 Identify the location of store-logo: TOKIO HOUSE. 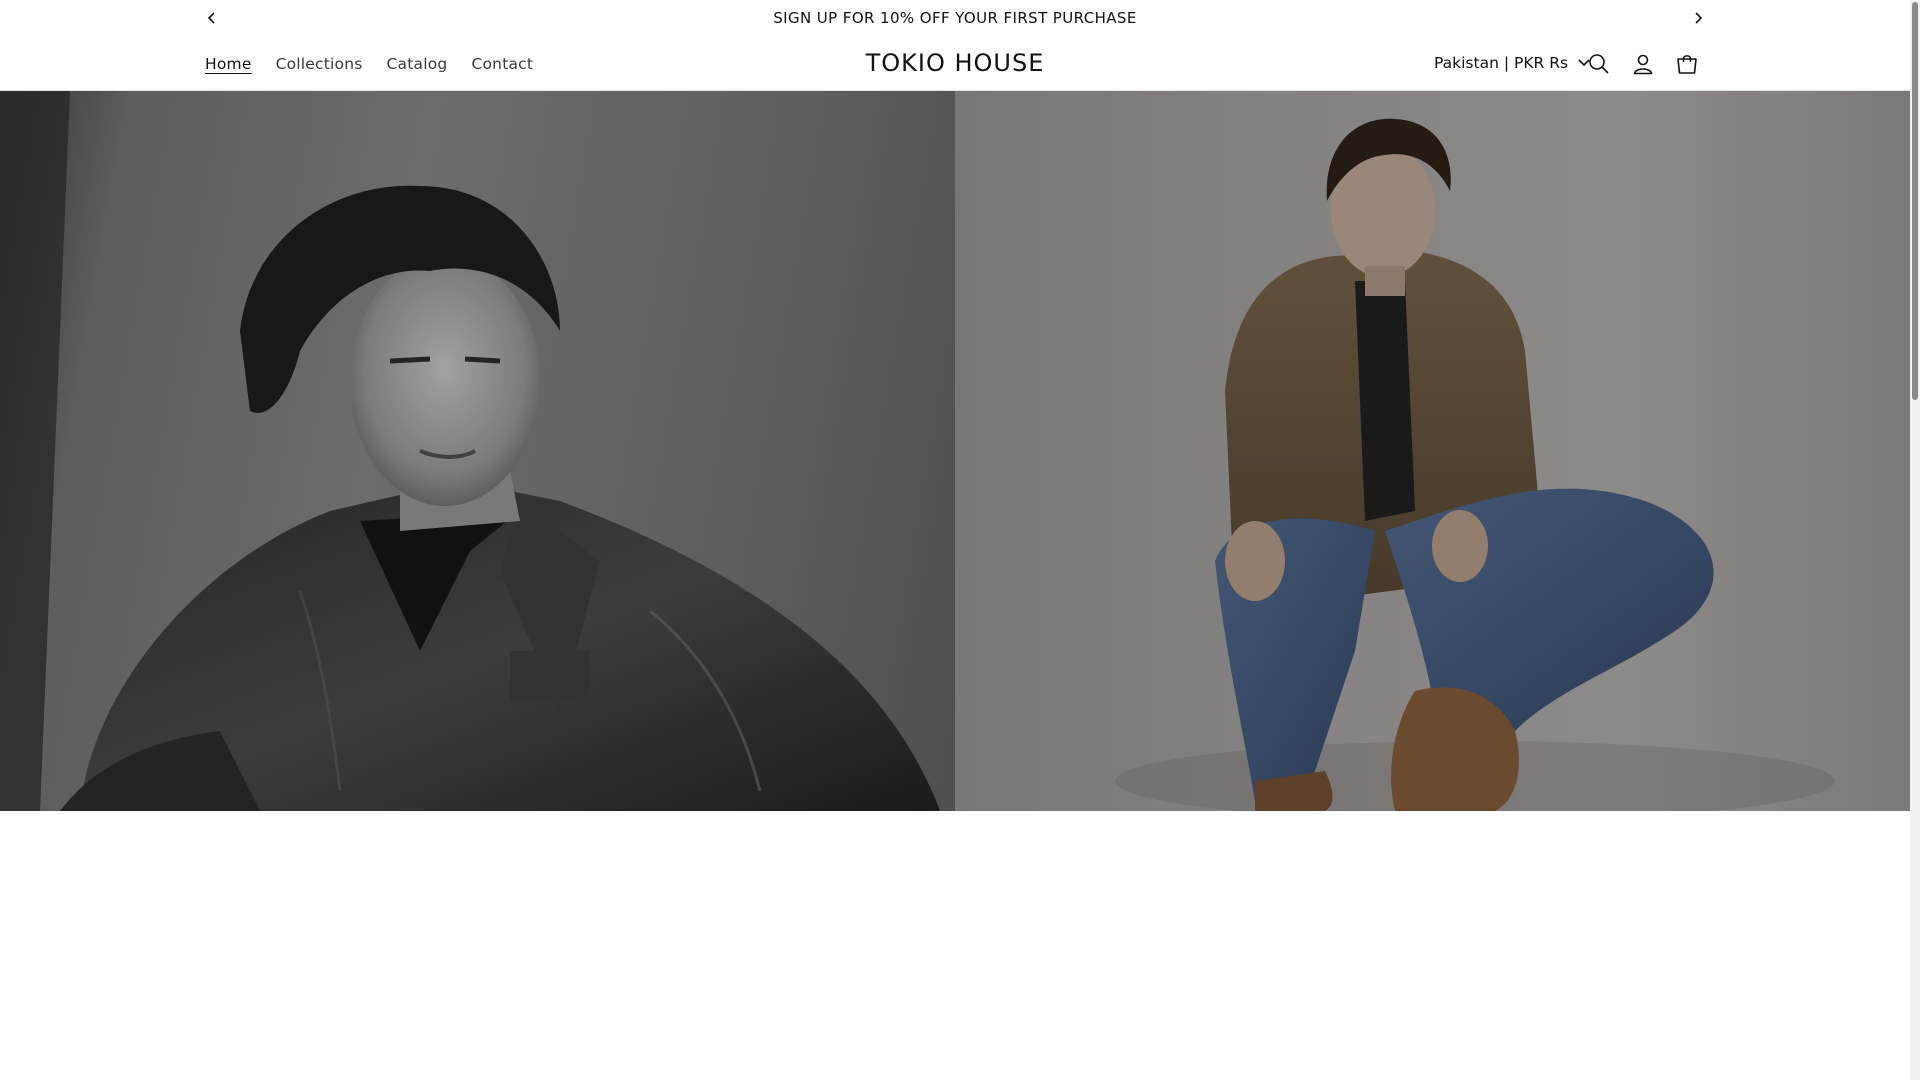
(955, 63).